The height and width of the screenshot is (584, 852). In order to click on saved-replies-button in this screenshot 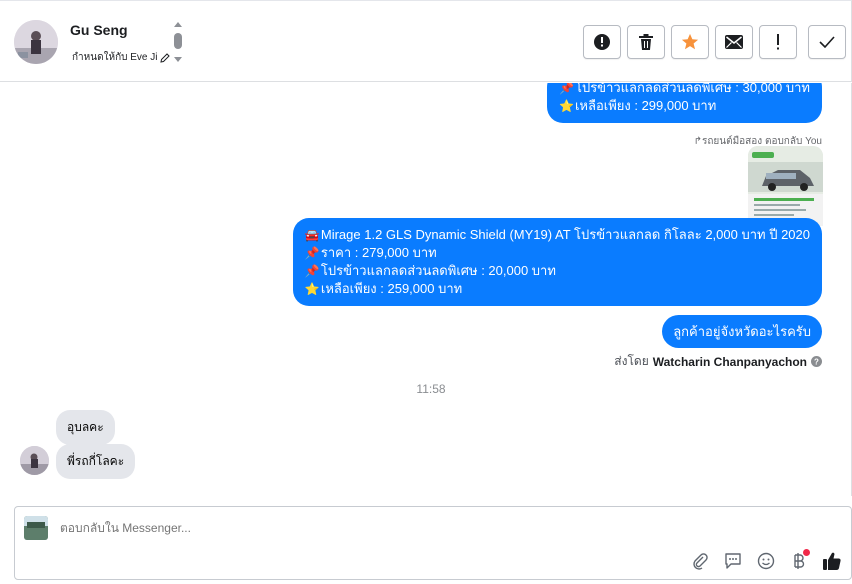, I will do `click(733, 561)`.